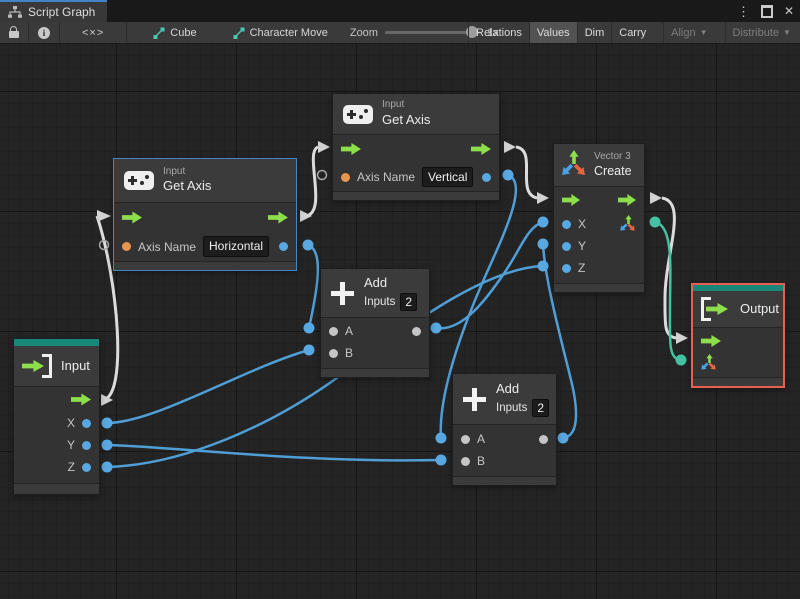 The height and width of the screenshot is (599, 800). What do you see at coordinates (139, 180) in the screenshot?
I see `gamepad-icon` at bounding box center [139, 180].